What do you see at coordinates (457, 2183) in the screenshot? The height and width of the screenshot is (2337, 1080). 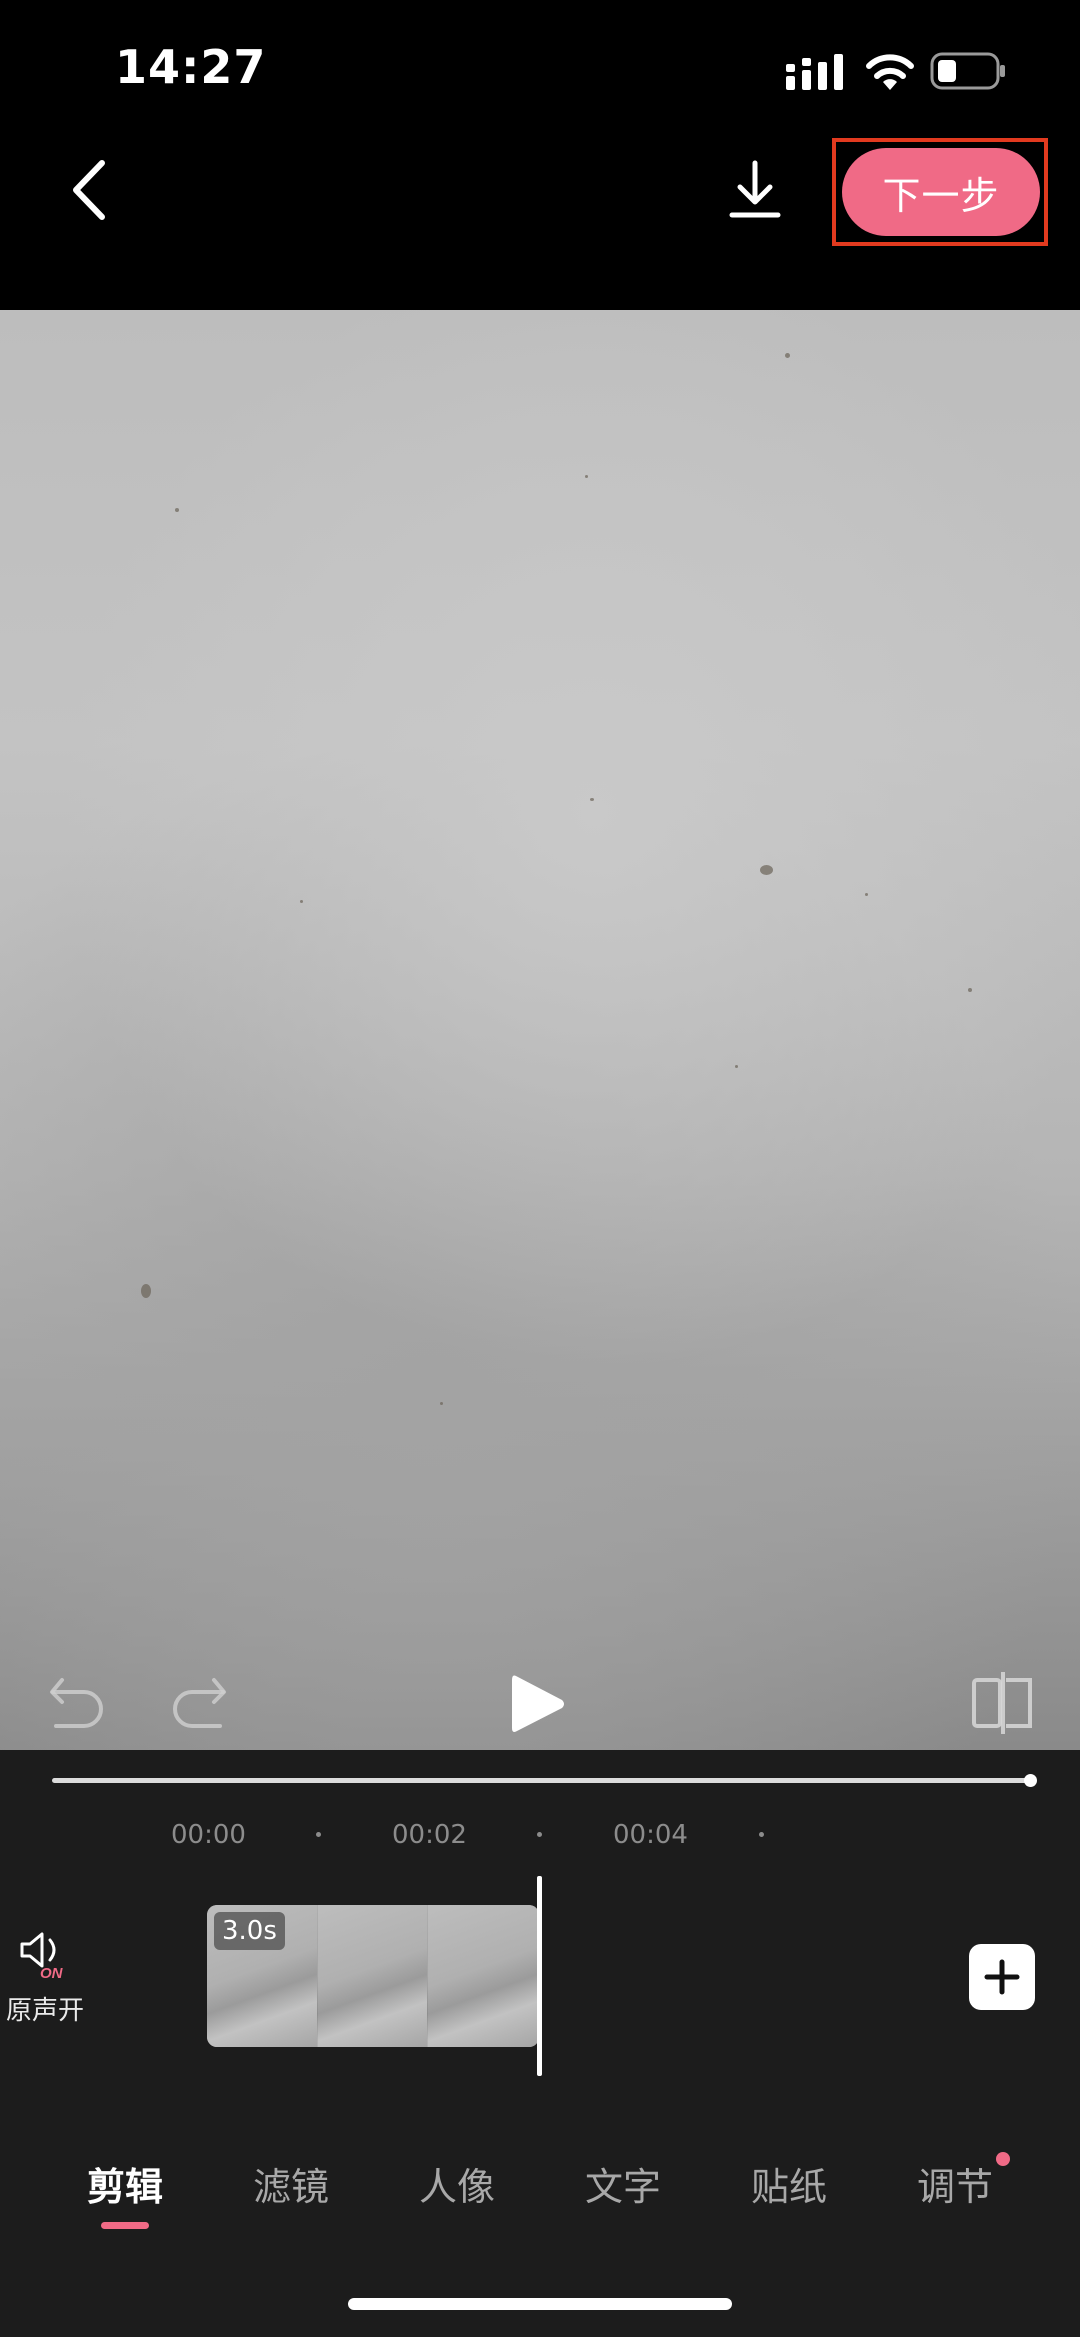 I see `tab-portrait: 人像` at bounding box center [457, 2183].